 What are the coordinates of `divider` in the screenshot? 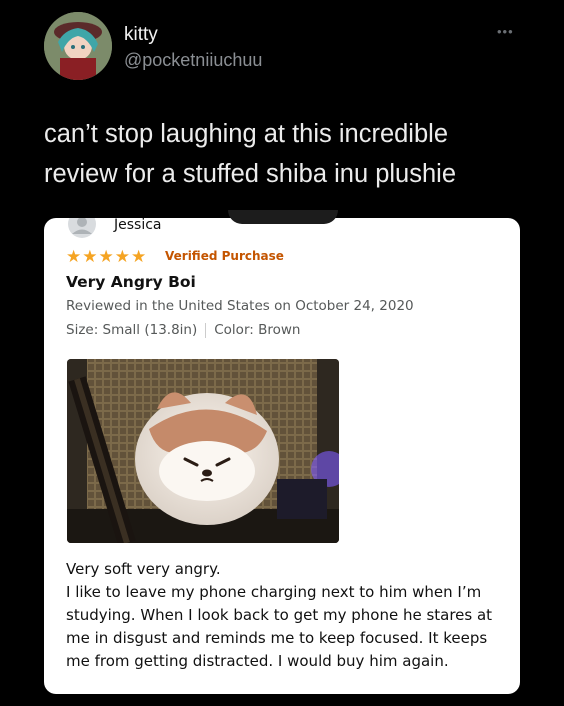 It's located at (206, 330).